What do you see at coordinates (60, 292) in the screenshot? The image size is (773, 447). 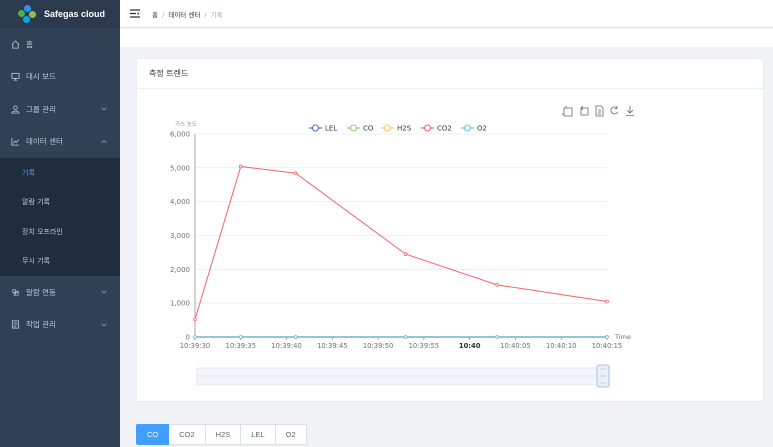 I see `sidebar-item-alarm-link: 알람 연동` at bounding box center [60, 292].